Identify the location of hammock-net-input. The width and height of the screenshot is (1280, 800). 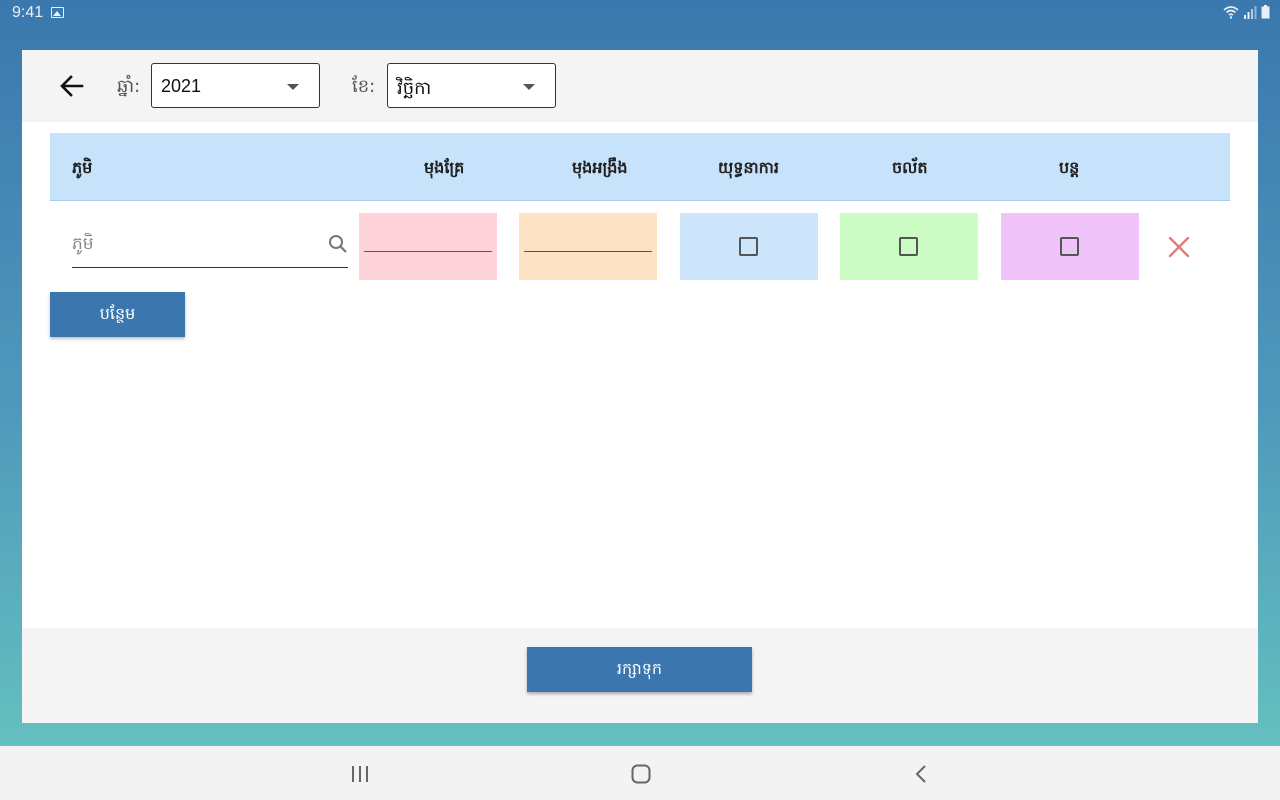
(588, 236).